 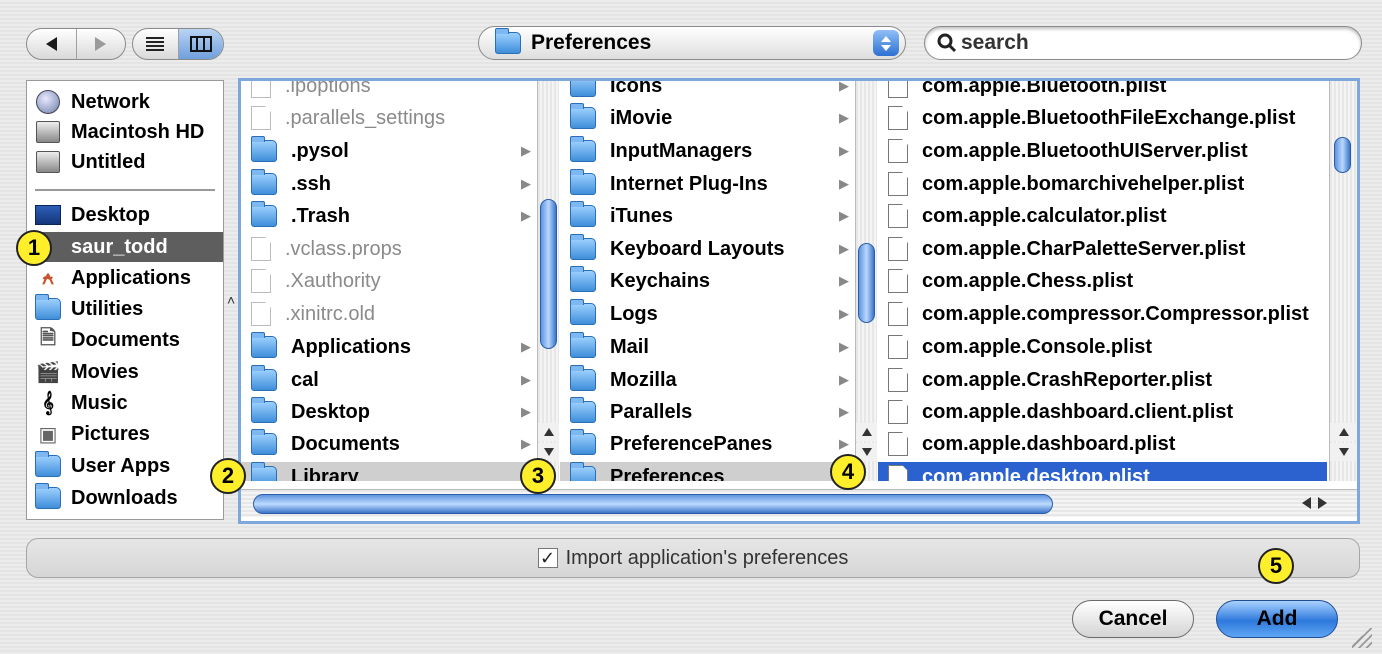 I want to click on list-item: .Trash ▶, so click(x=389, y=216).